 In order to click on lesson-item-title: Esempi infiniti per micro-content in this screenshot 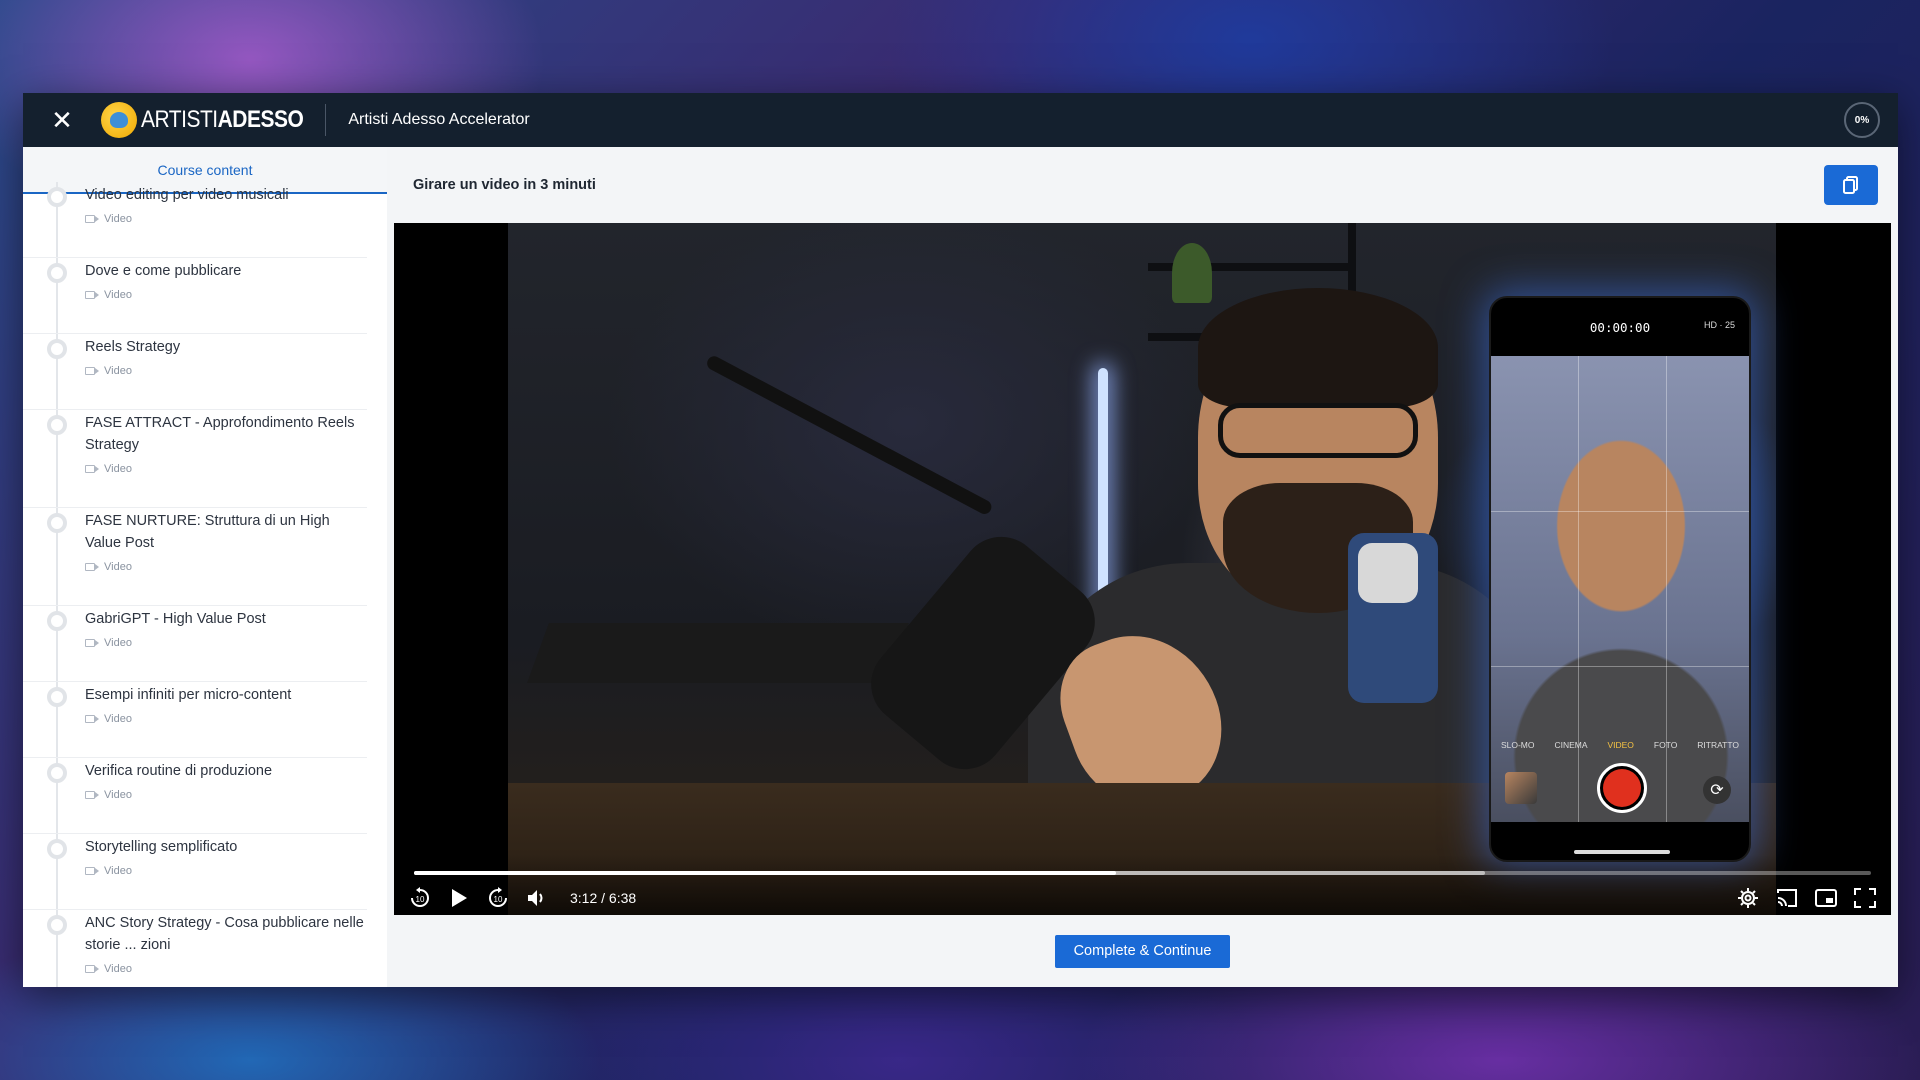, I will do `click(188, 695)`.